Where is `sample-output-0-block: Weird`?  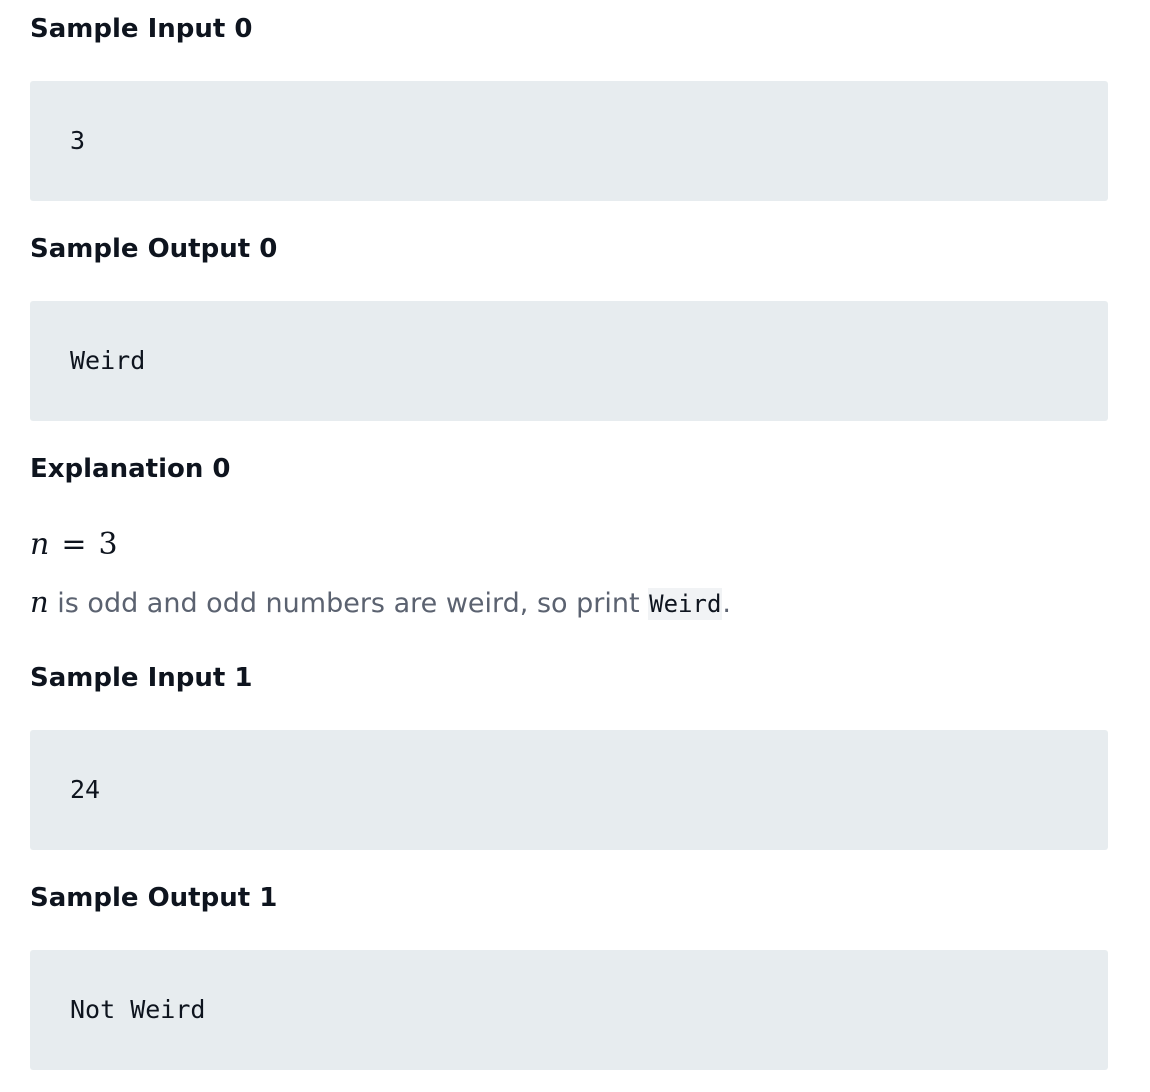 sample-output-0-block: Weird is located at coordinates (569, 361).